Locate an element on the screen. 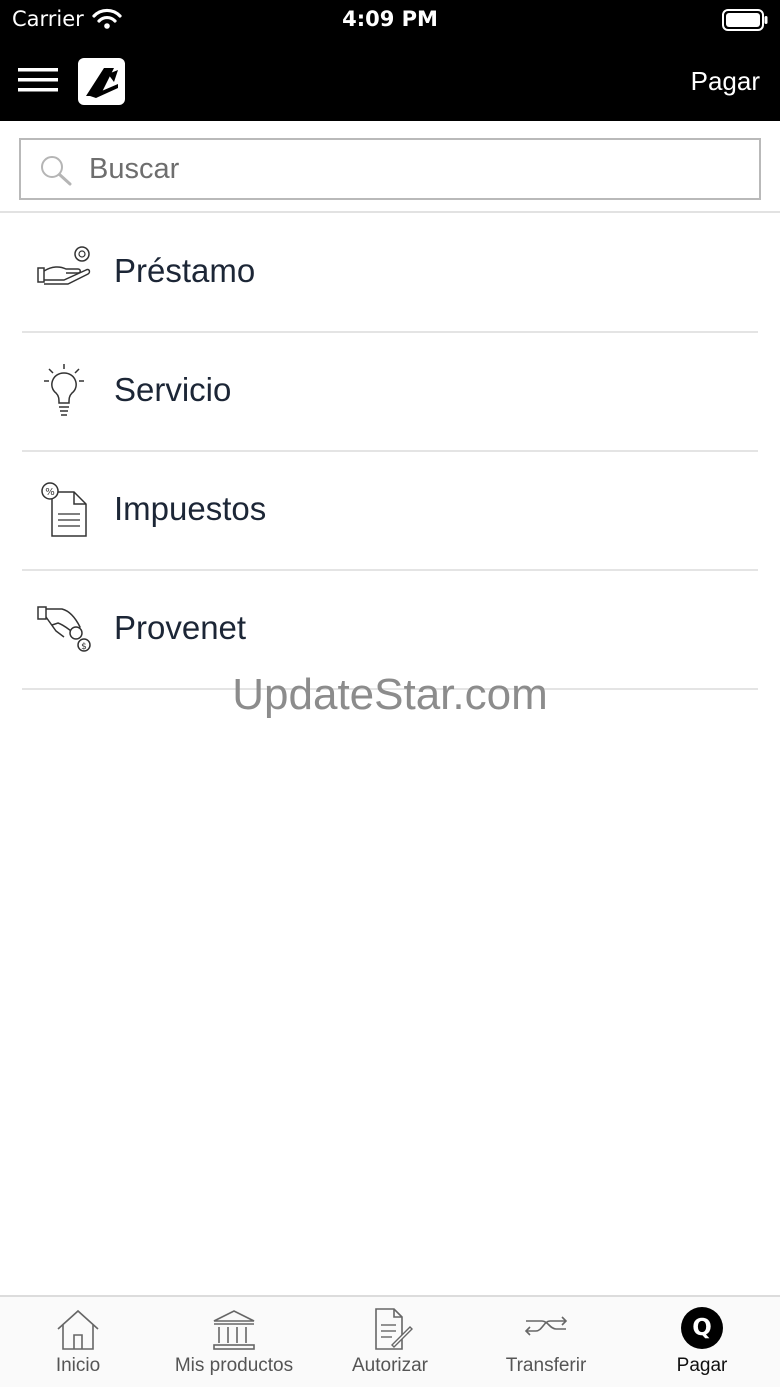 Image resolution: width=780 pixels, height=1387 pixels. status-time: 4:09 PM is located at coordinates (390, 19).